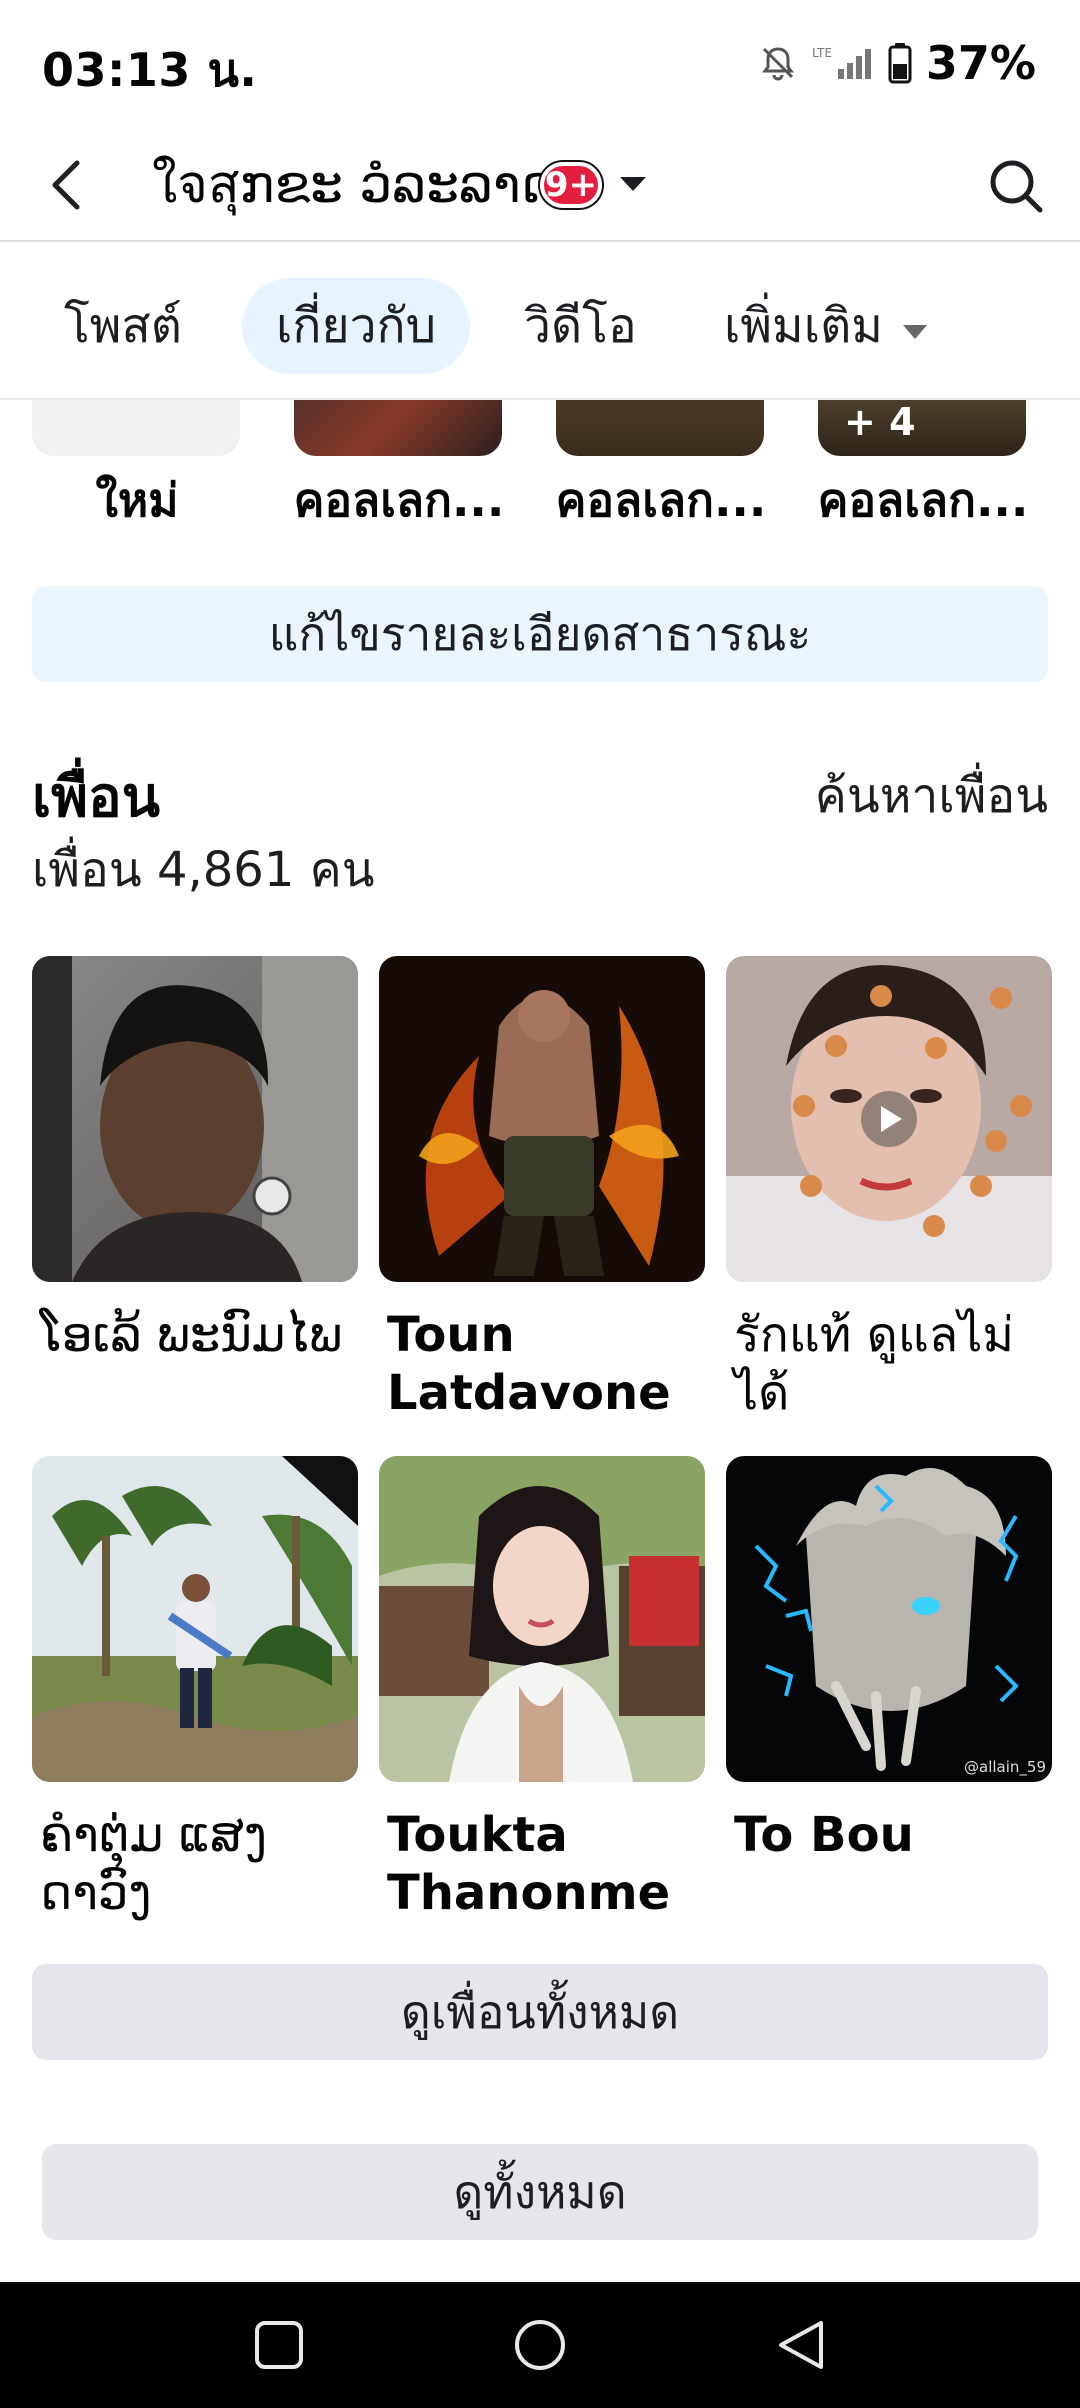 The height and width of the screenshot is (2408, 1080). I want to click on search-button, so click(1016, 186).